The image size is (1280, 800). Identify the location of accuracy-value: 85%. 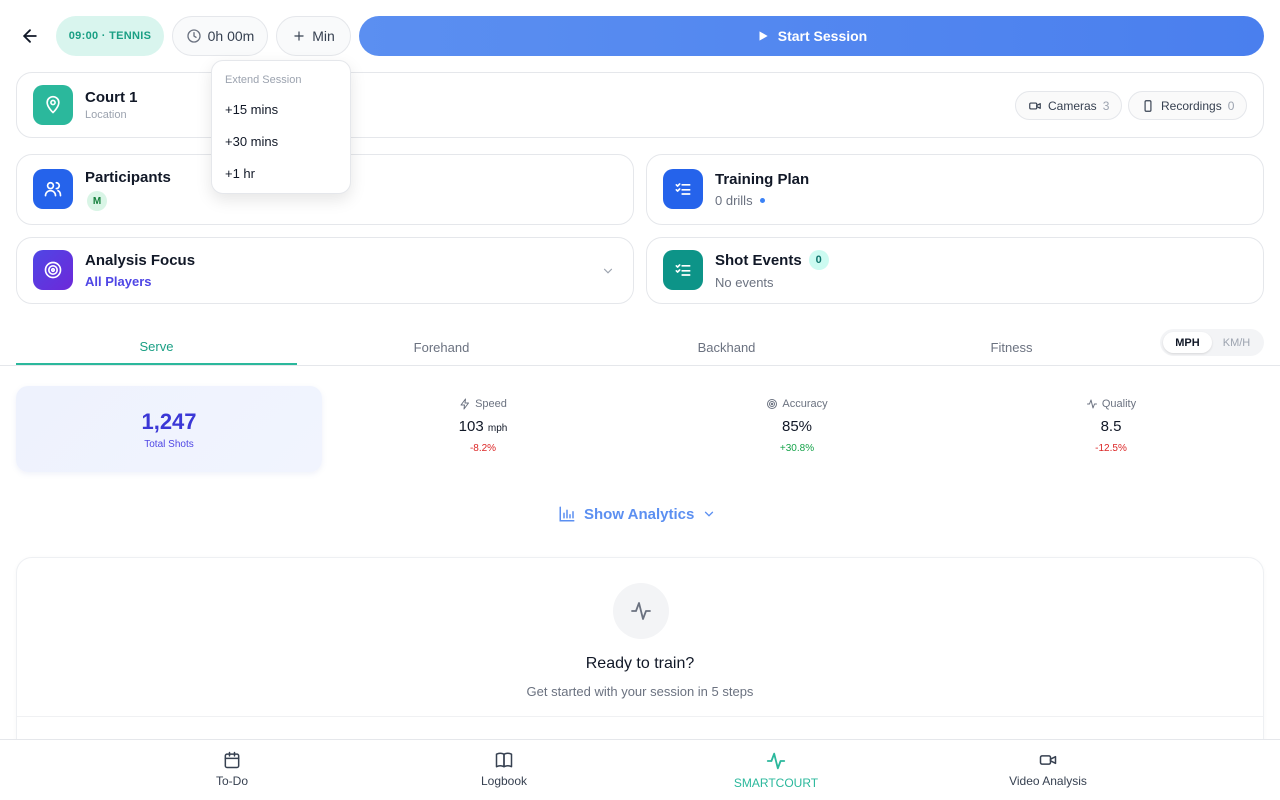
(797, 426).